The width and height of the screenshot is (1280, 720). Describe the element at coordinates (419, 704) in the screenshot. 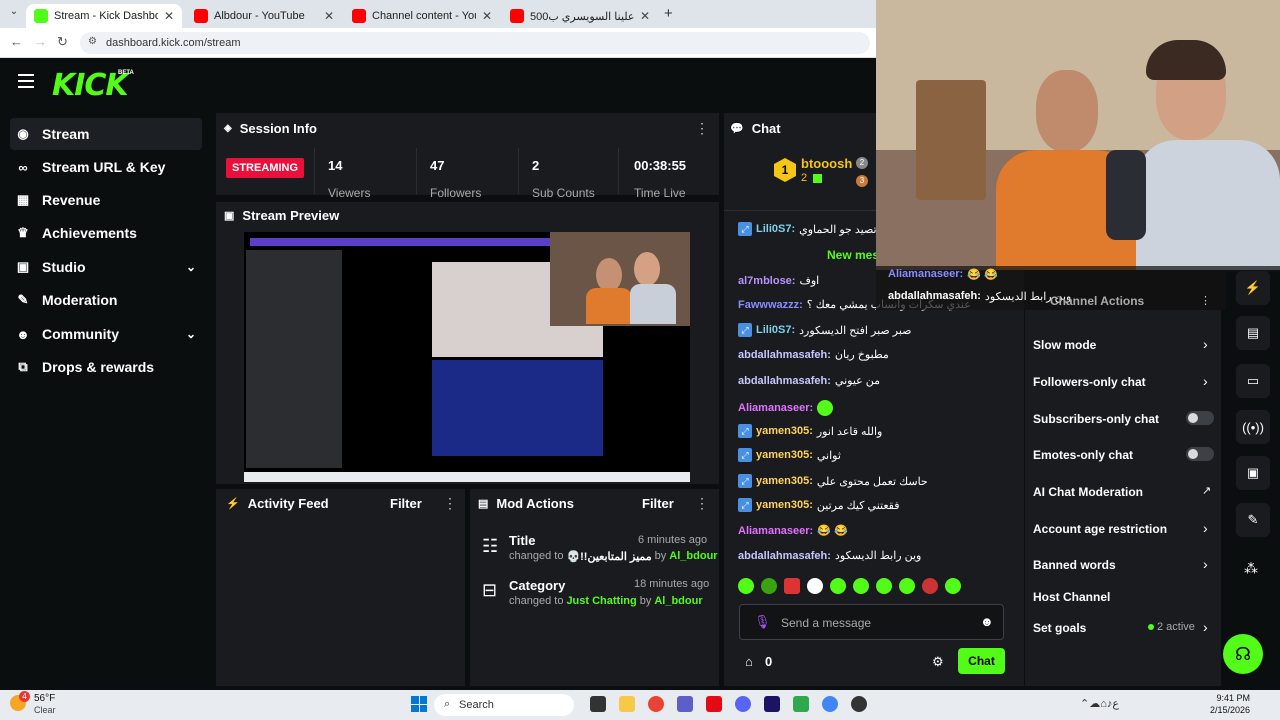

I see `windows-start-icon` at that location.